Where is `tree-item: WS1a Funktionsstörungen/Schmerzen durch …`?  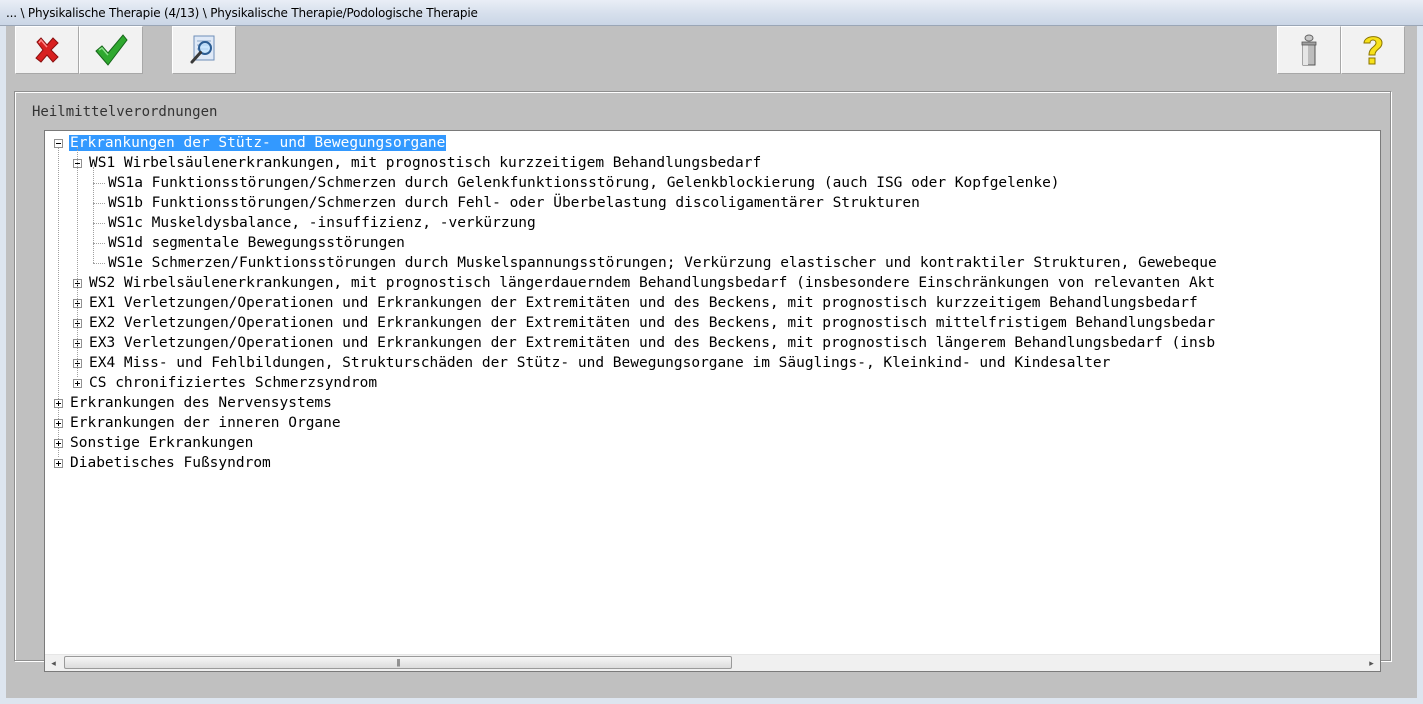
tree-item: WS1a Funktionsstörungen/Schmerzen durch … is located at coordinates (584, 183).